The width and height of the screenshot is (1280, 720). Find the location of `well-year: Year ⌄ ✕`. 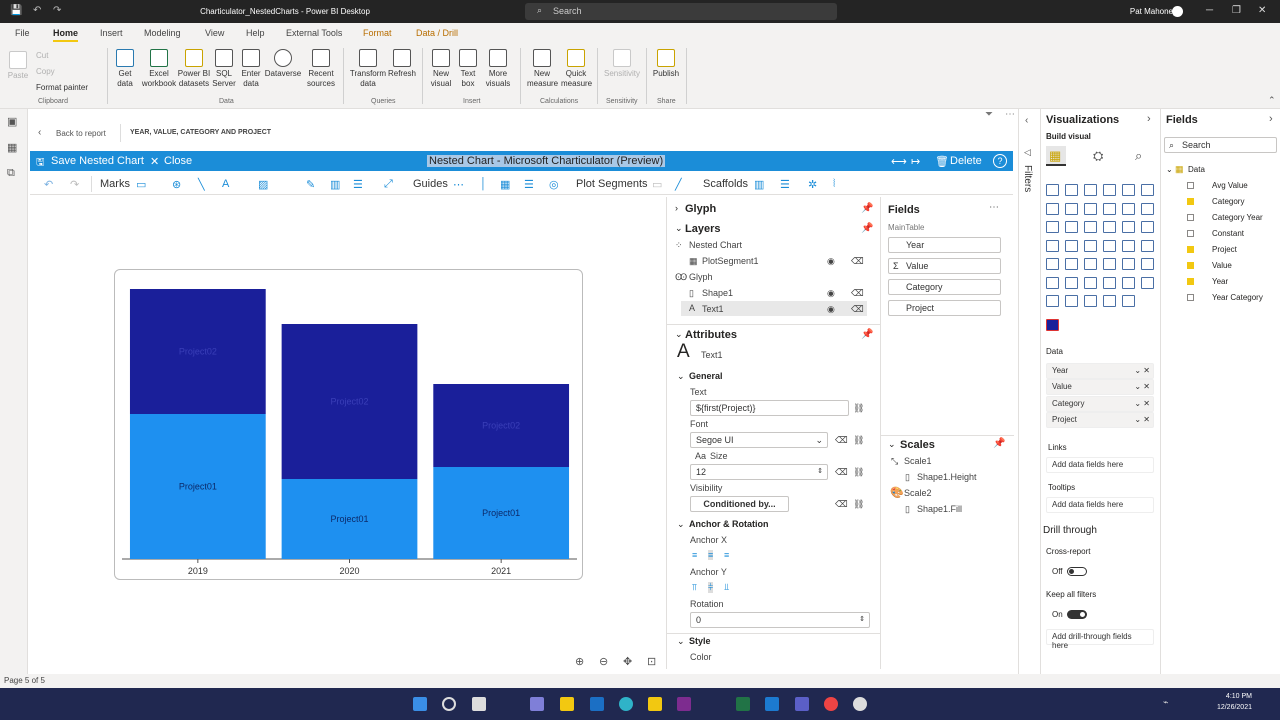

well-year: Year ⌄ ✕ is located at coordinates (1100, 371).